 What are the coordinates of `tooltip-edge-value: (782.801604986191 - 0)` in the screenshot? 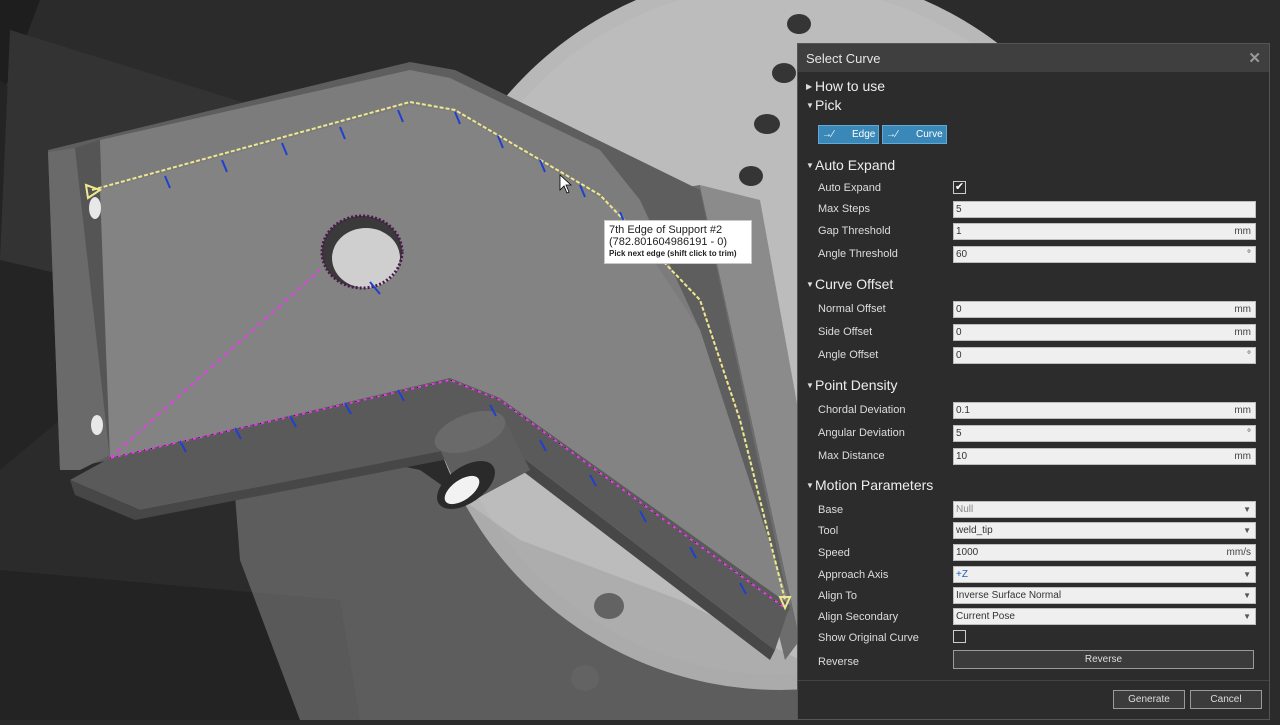 It's located at (668, 242).